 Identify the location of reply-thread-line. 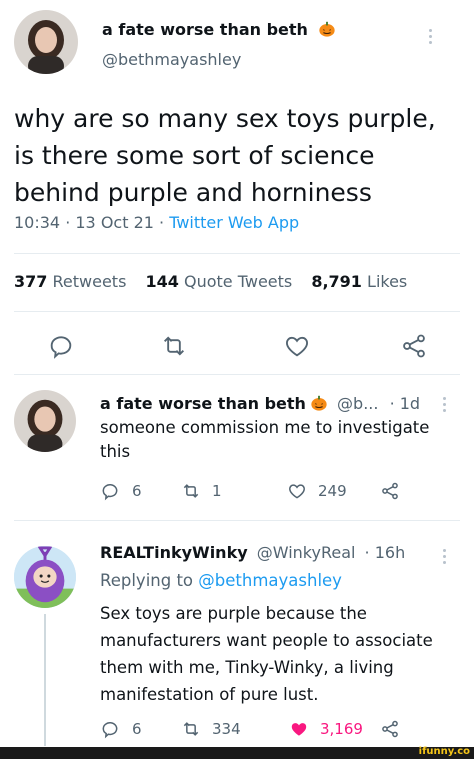
(45, 680).